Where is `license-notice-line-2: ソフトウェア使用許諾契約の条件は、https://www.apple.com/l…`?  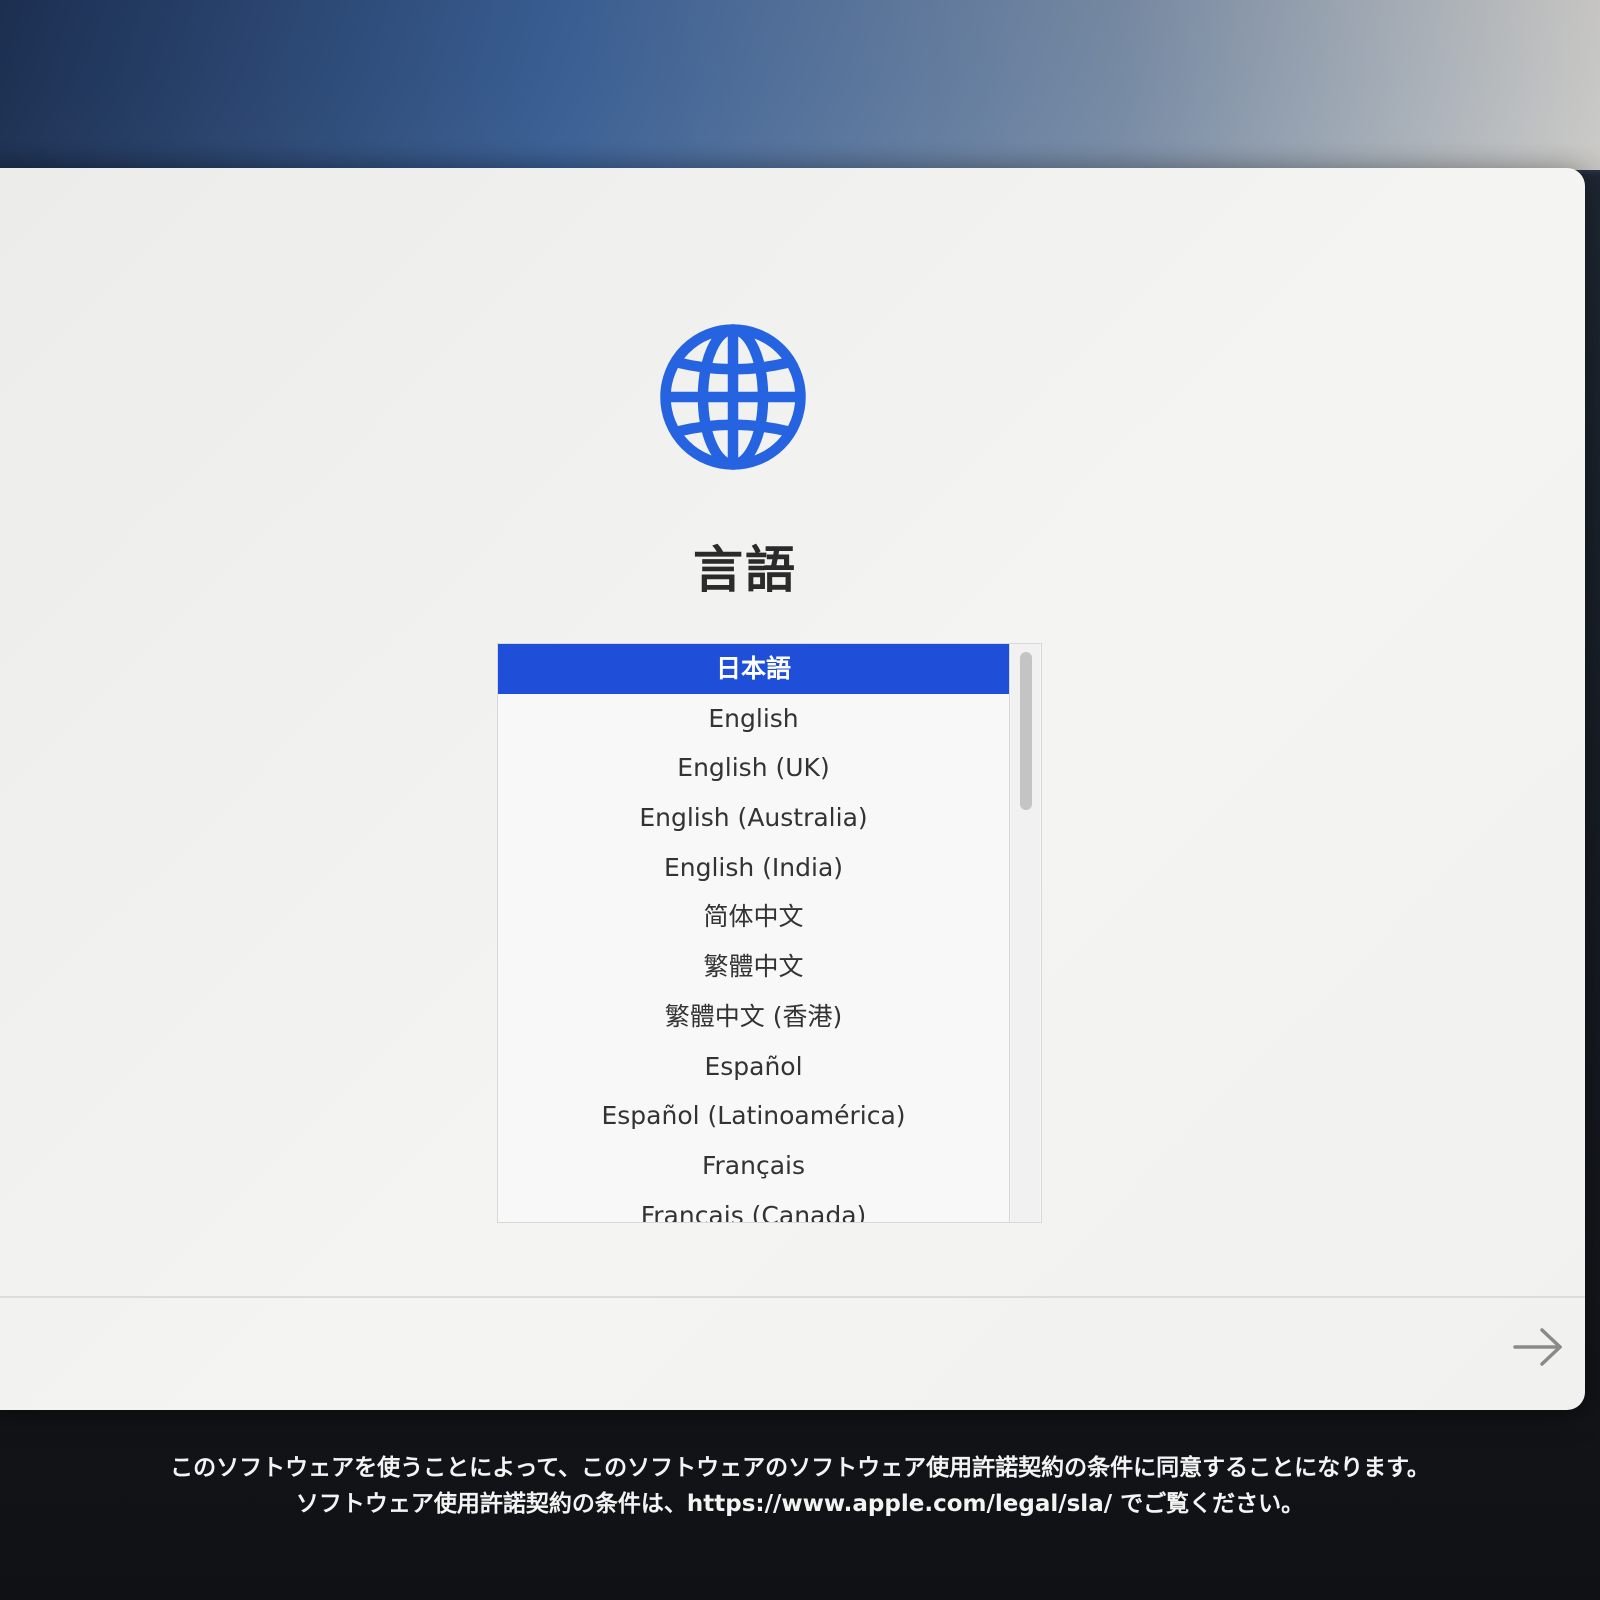 license-notice-line-2: ソフトウェア使用許諾契約の条件は、https://www.apple.com/l… is located at coordinates (800, 1504).